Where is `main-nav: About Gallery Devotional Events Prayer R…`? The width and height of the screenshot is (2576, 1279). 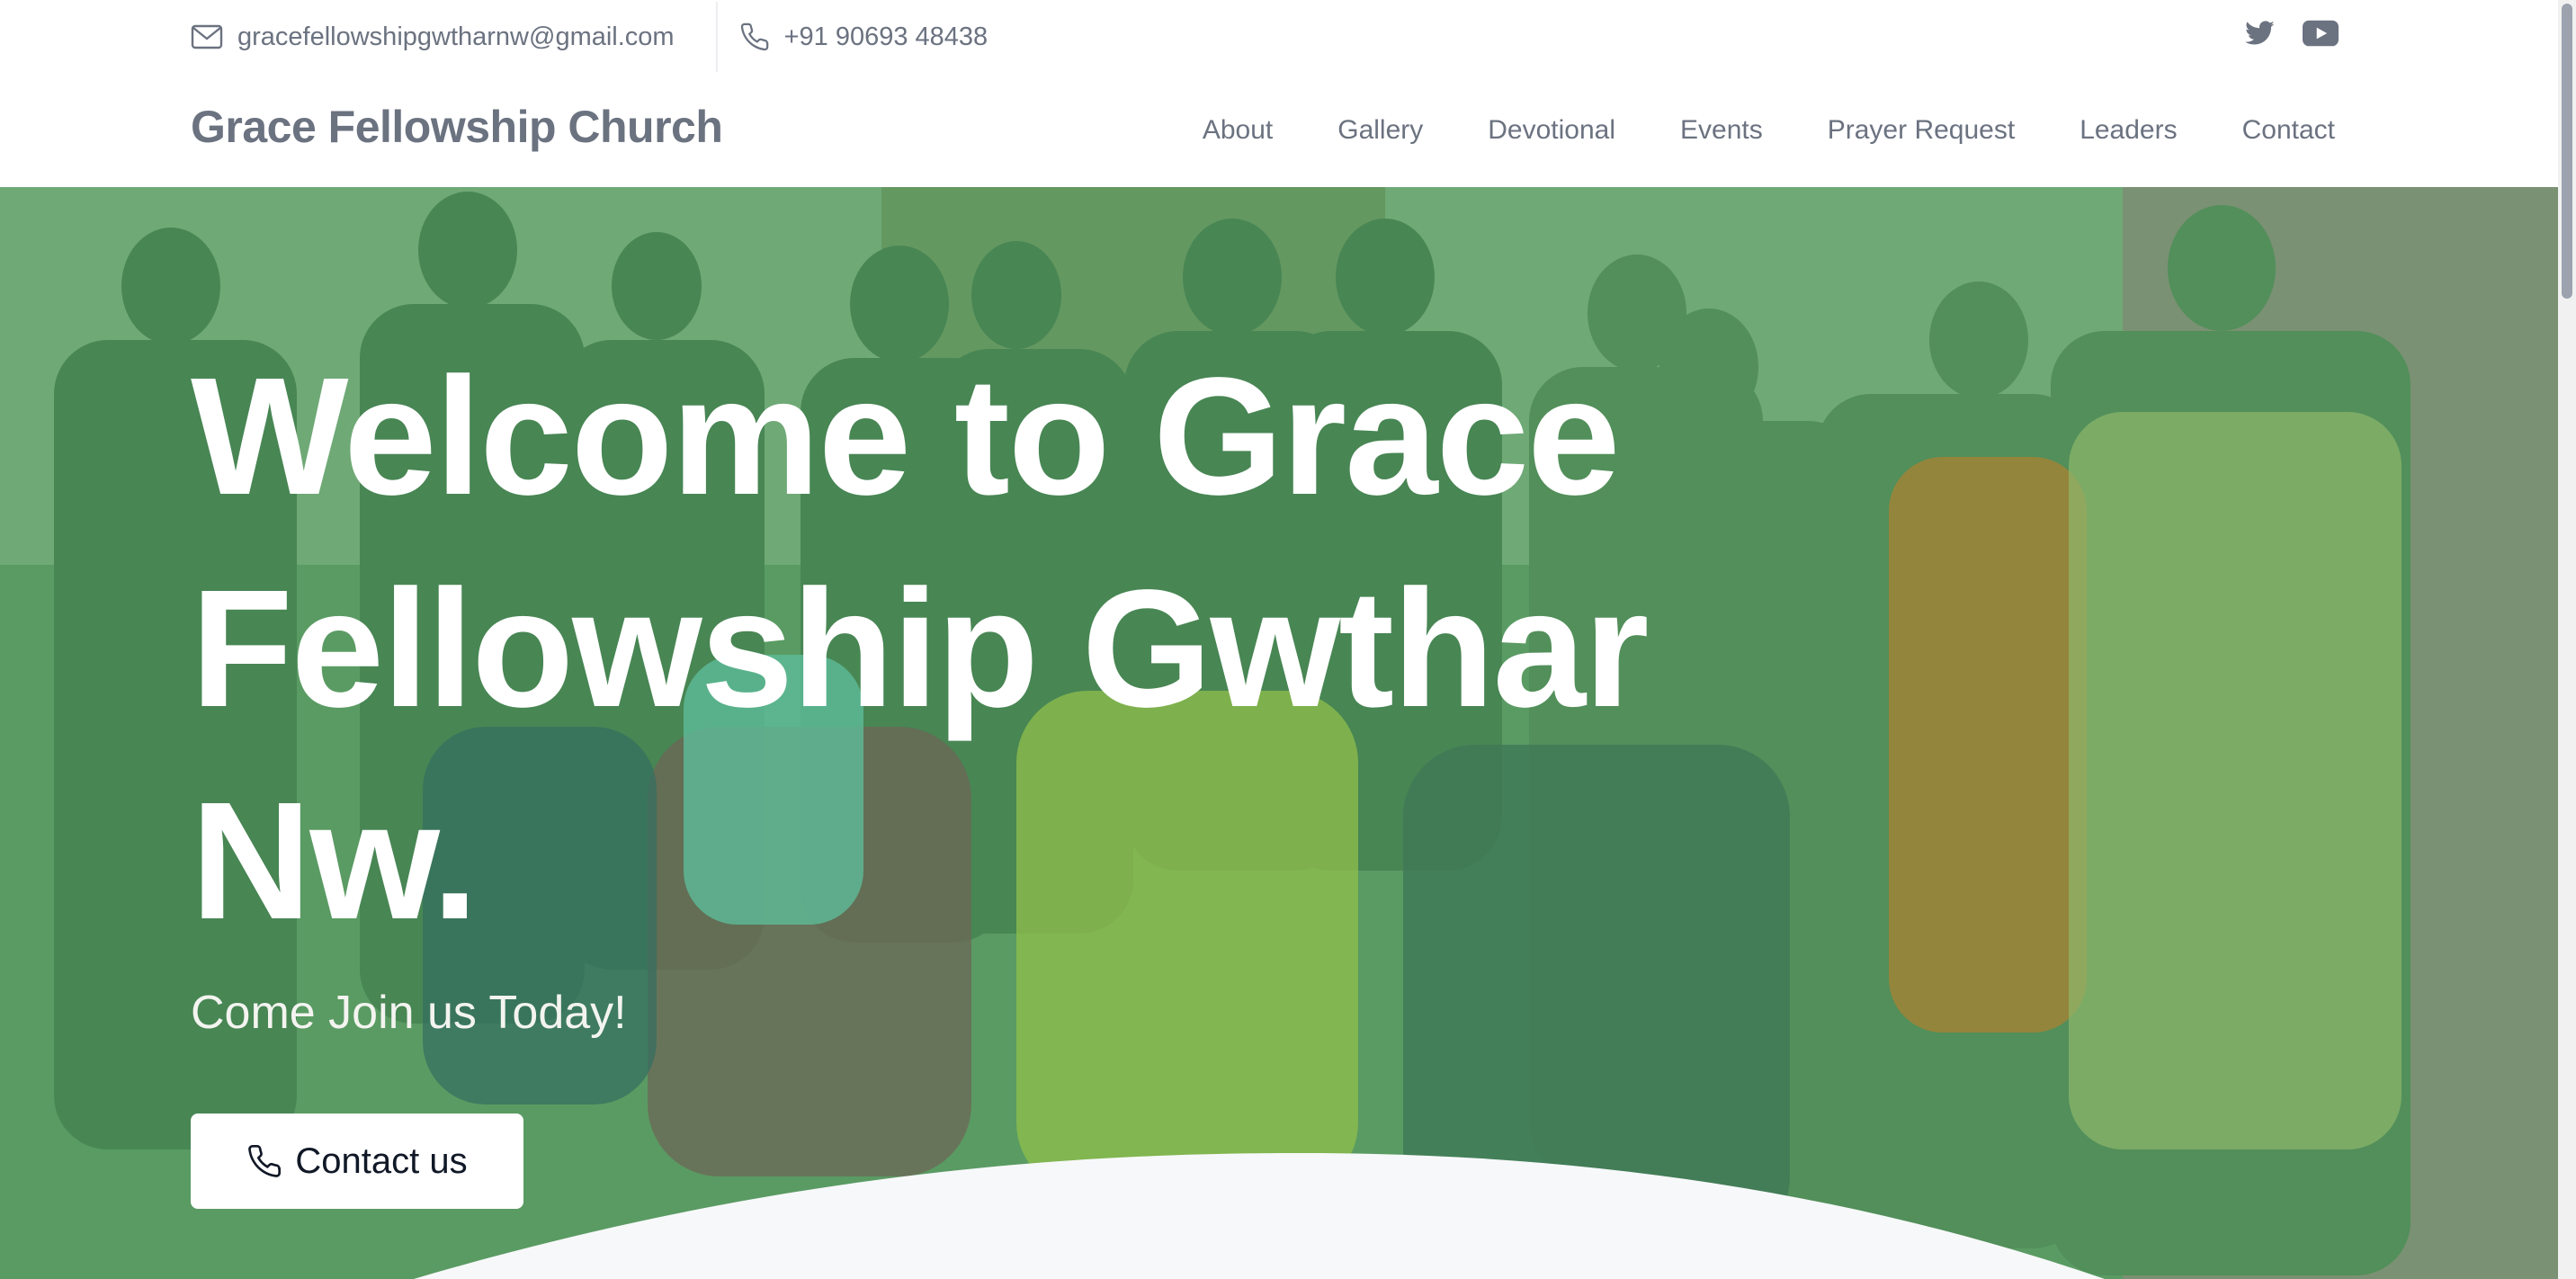
main-nav: About Gallery Devotional Events Prayer R… is located at coordinates (1736, 130).